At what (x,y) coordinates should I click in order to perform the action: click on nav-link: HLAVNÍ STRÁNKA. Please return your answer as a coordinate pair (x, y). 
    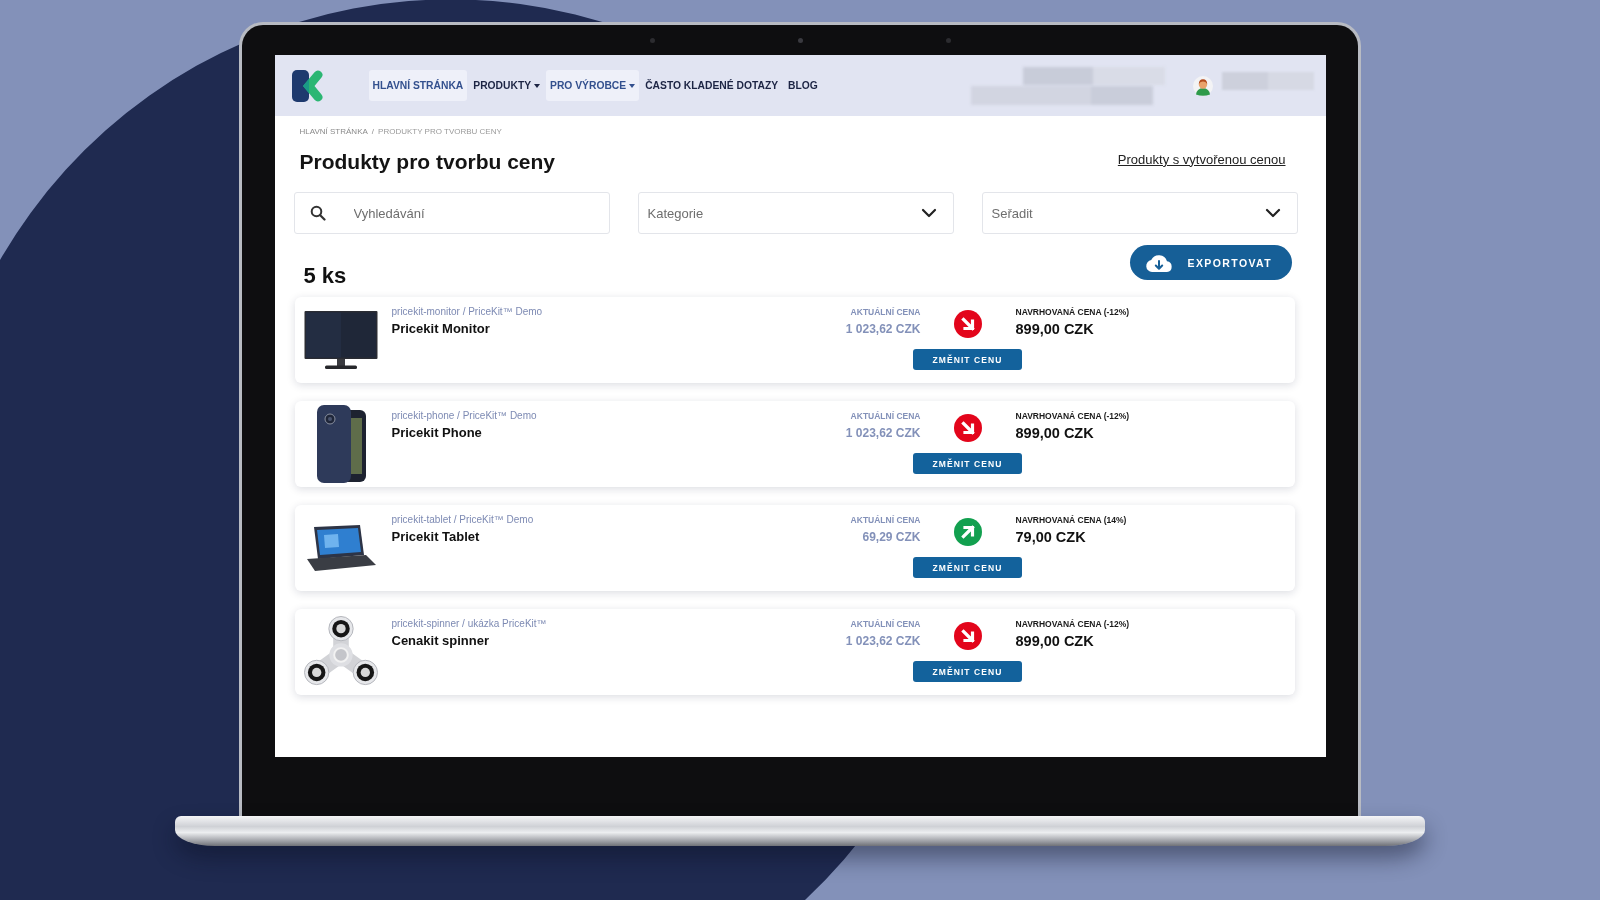
    Looking at the image, I should click on (418, 85).